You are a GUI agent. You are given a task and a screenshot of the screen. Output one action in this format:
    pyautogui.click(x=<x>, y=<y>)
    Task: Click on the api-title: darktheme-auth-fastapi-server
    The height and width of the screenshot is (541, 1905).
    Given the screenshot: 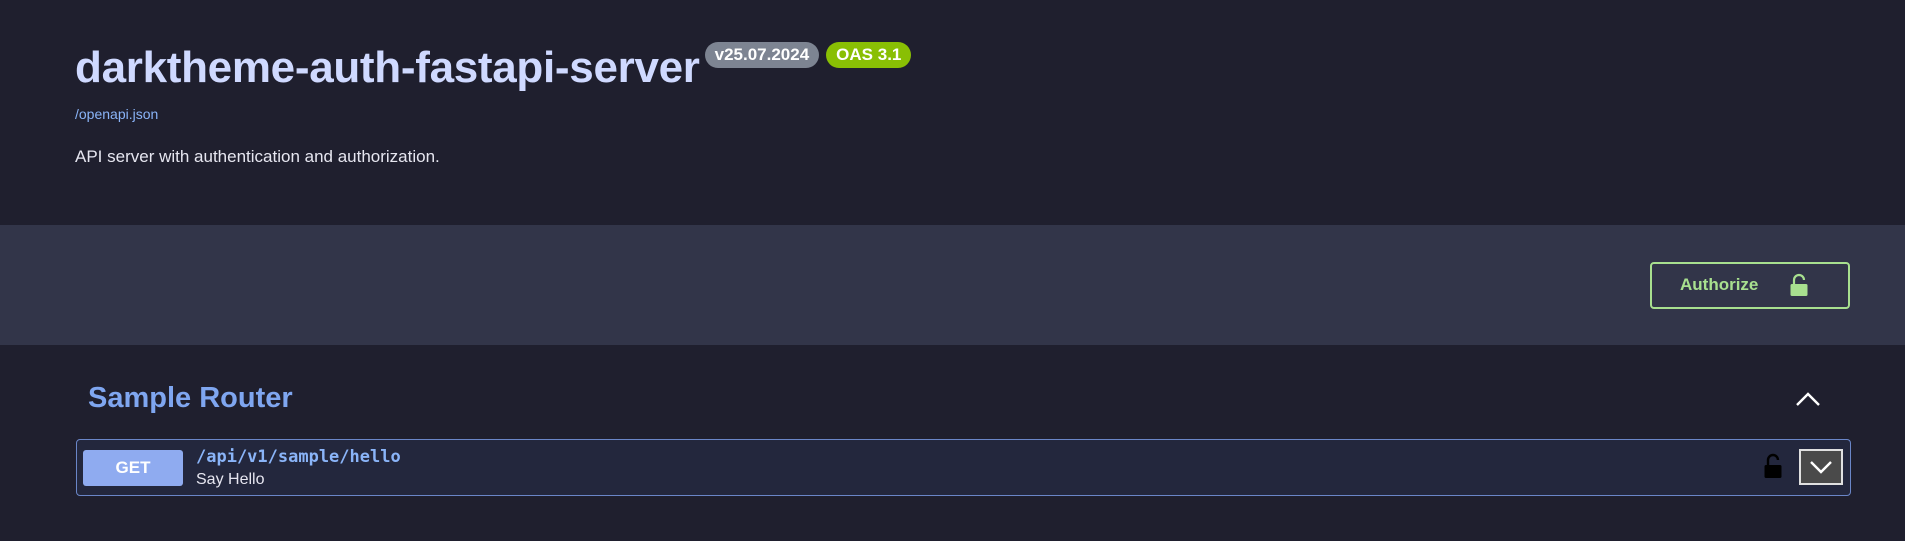 What is the action you would take?
    pyautogui.click(x=387, y=67)
    